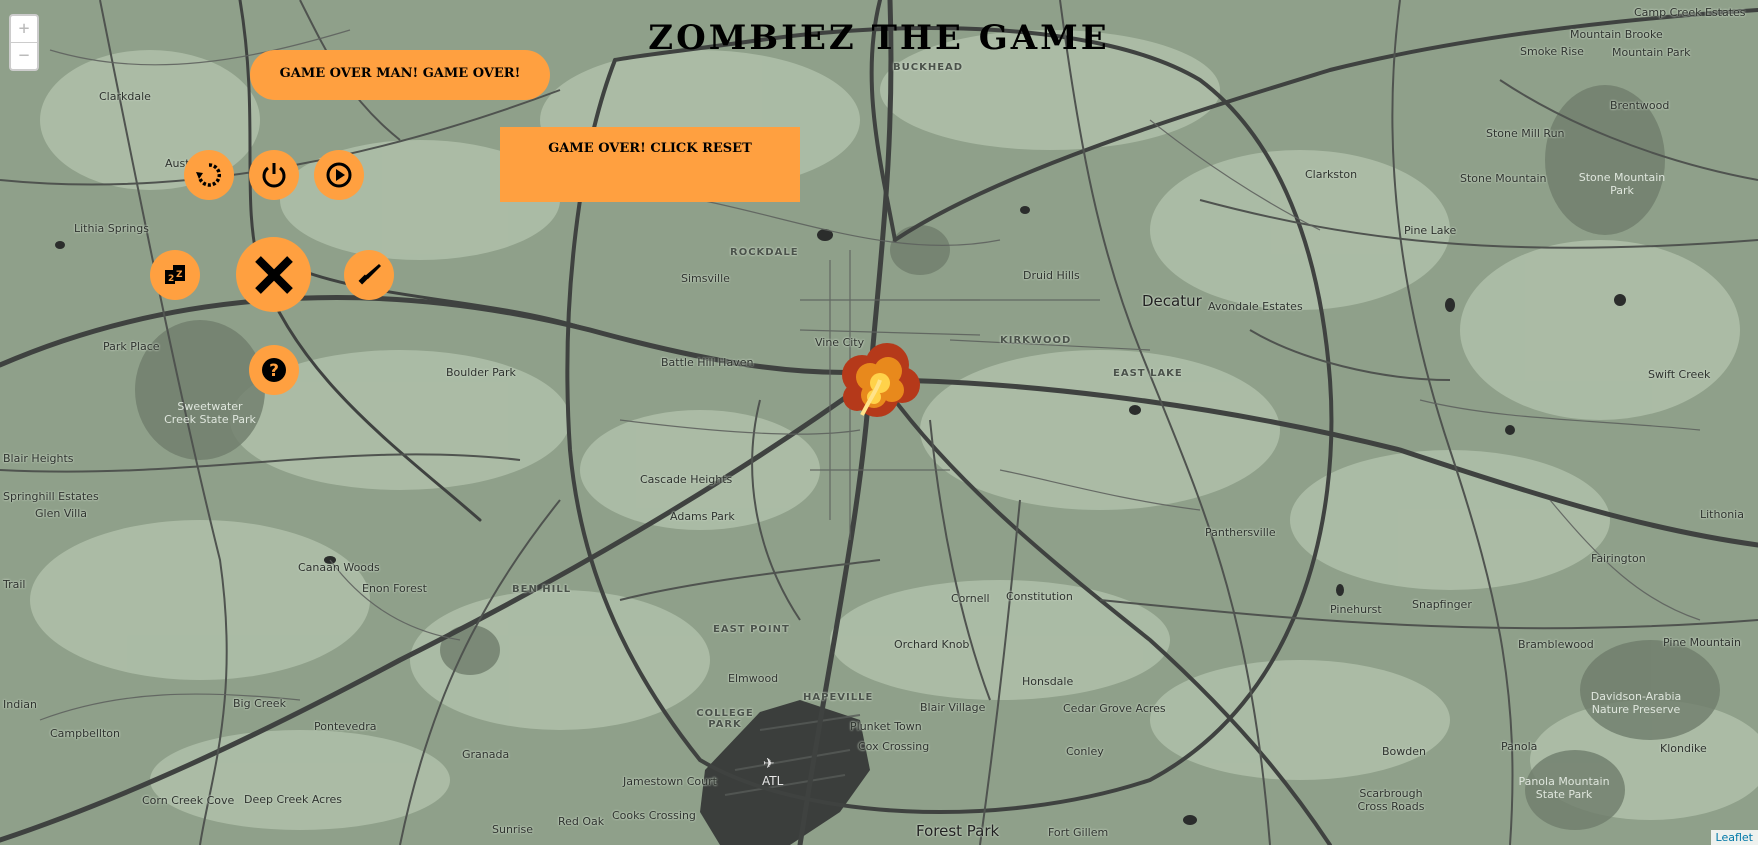 Image resolution: width=1758 pixels, height=845 pixels. Describe the element at coordinates (1430, 230) in the screenshot. I see `map-label: Pine Lake` at that location.